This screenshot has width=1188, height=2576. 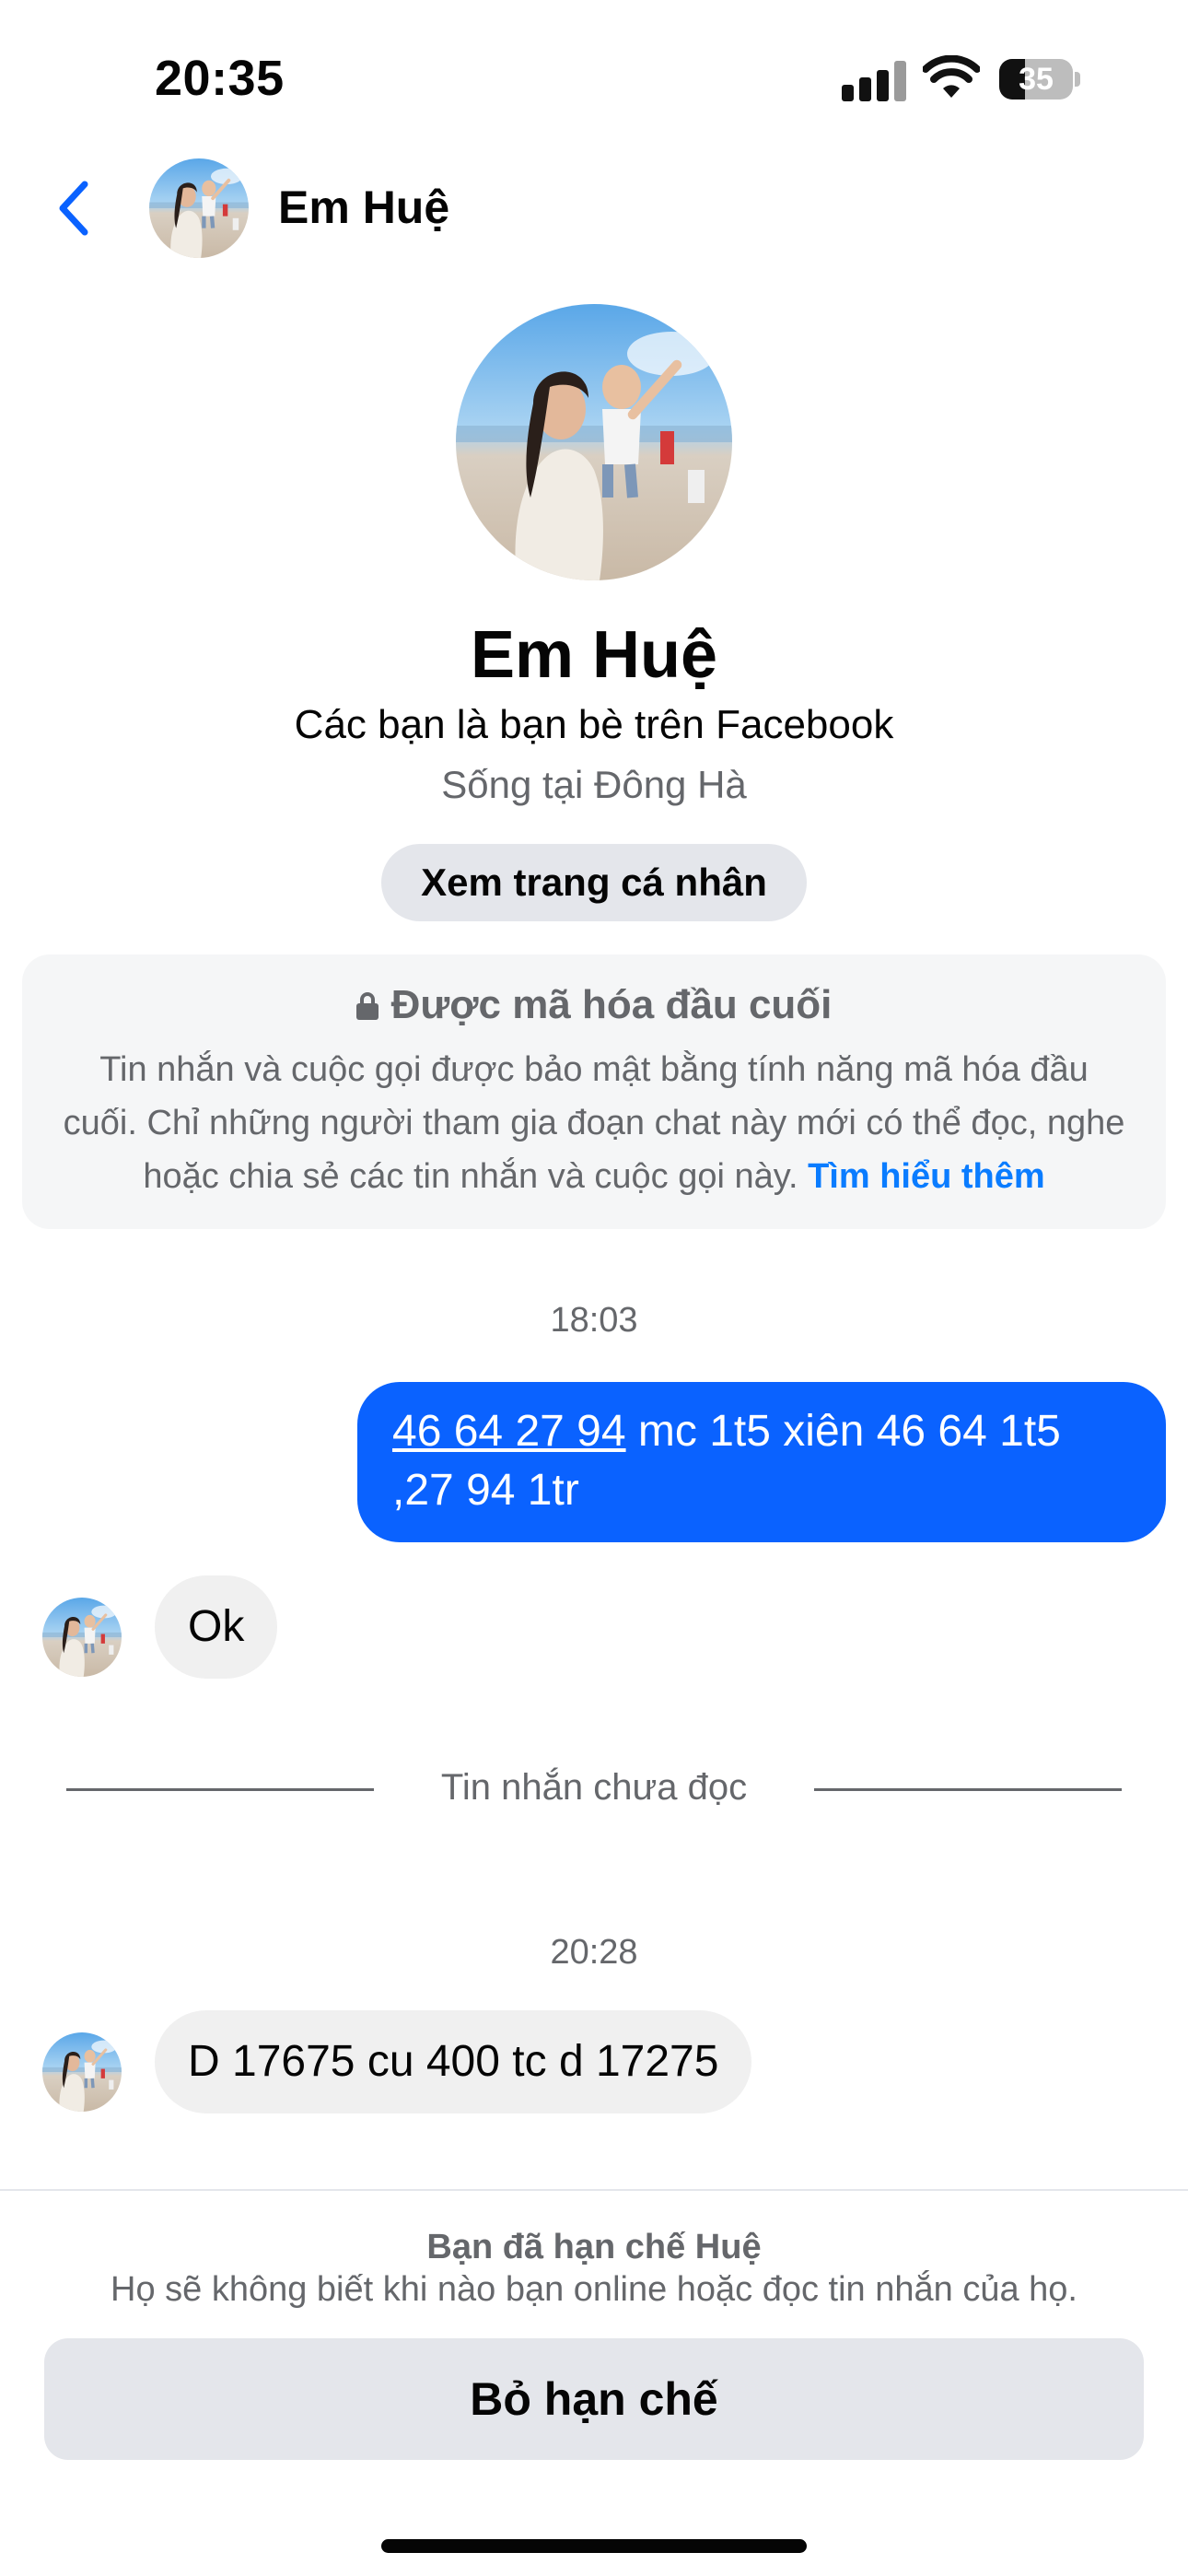 I want to click on unrestrict-button: Bỏ hạn chế, so click(x=594, y=2399).